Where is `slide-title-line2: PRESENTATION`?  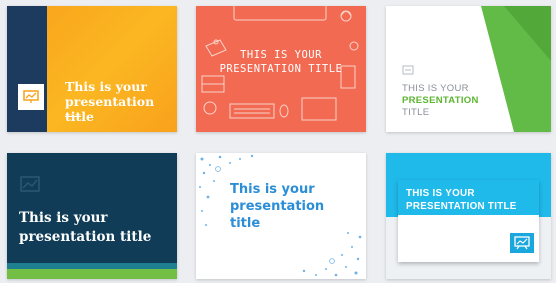 slide-title-line2: PRESENTATION is located at coordinates (440, 100).